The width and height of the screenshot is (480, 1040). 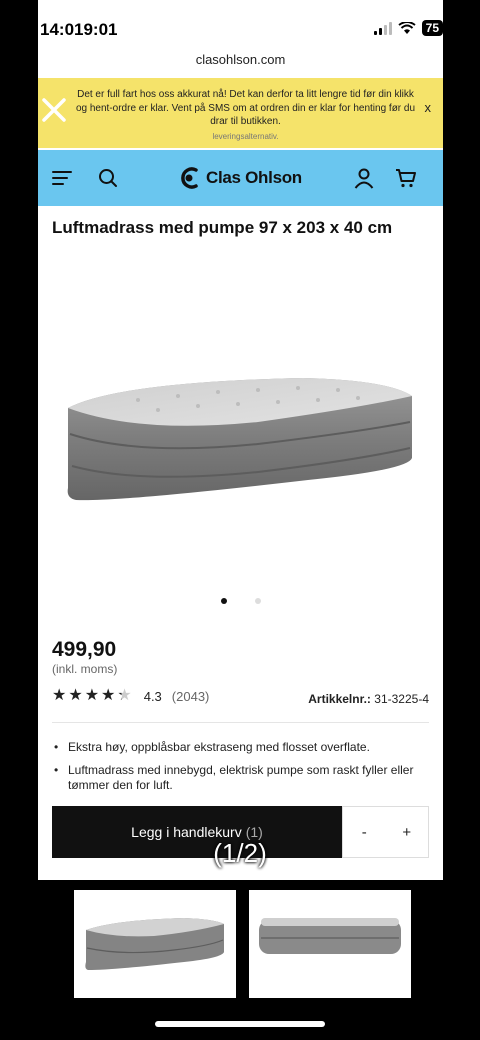 I want to click on mattress-side-thumbnail, so click(x=330, y=936).